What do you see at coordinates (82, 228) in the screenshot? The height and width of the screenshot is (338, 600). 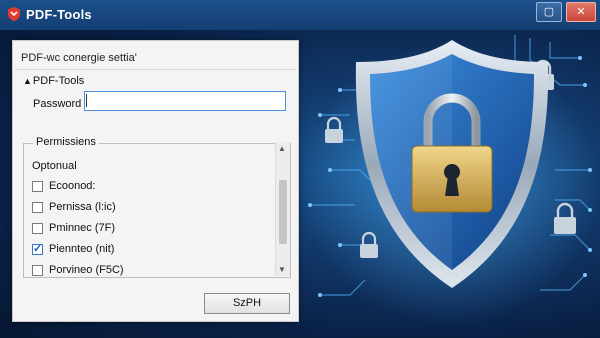 I see `item-label: Pminnec (7F)` at bounding box center [82, 228].